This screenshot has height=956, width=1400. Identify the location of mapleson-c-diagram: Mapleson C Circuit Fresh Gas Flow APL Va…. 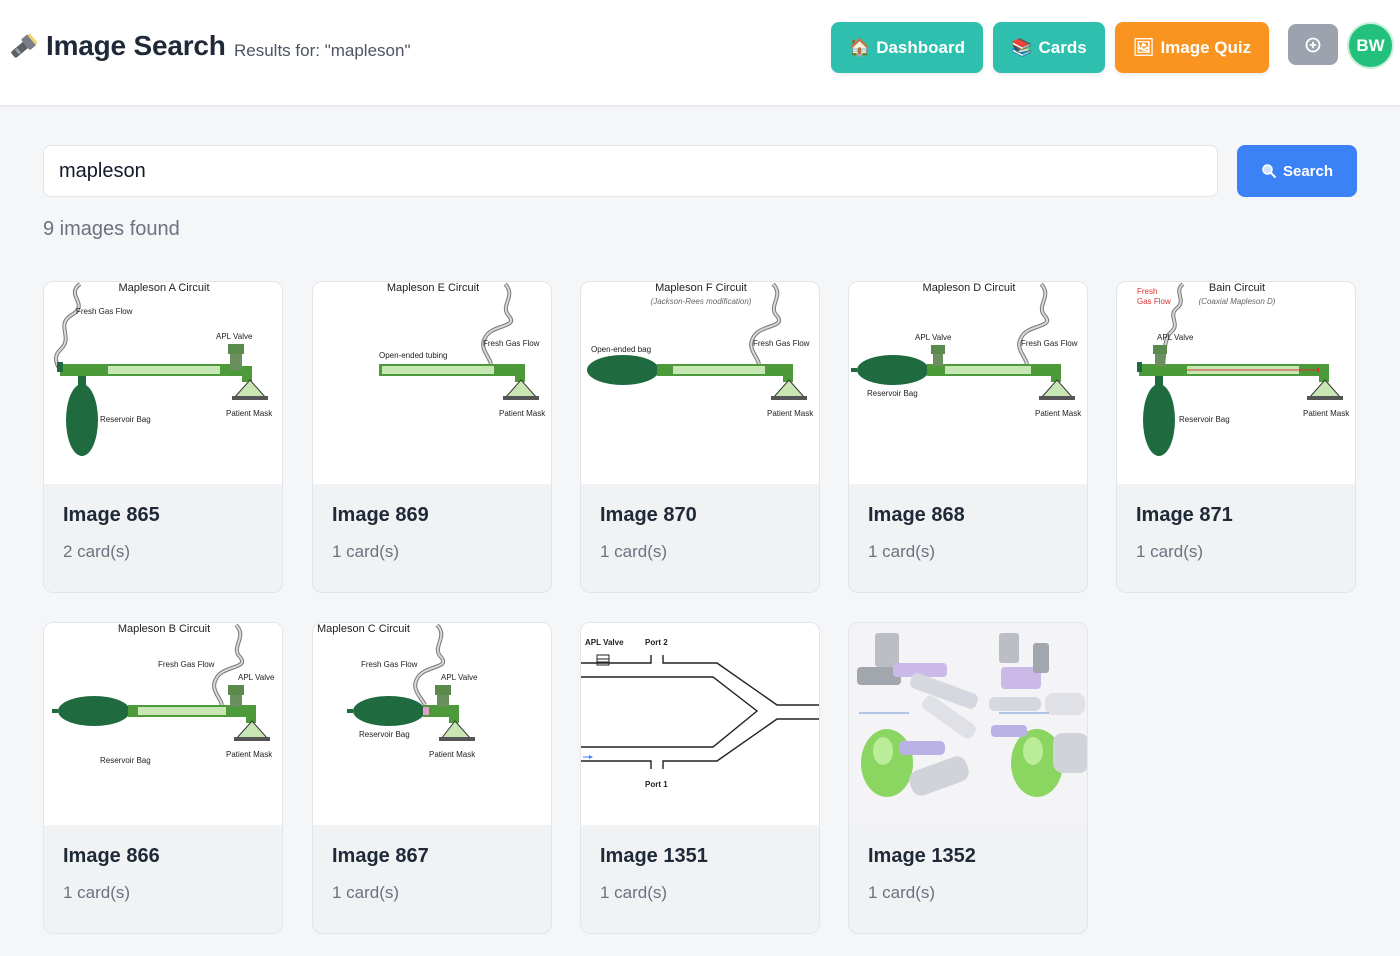
(397, 691).